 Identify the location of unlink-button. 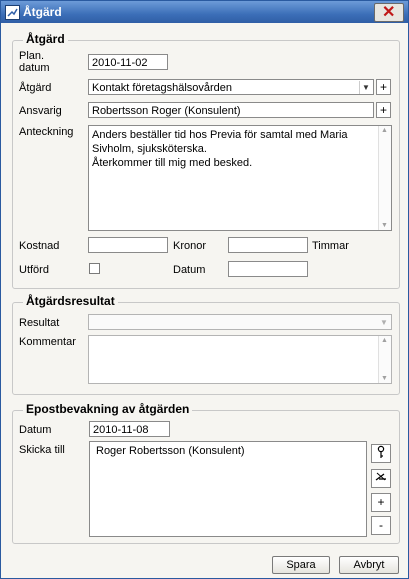
(381, 478).